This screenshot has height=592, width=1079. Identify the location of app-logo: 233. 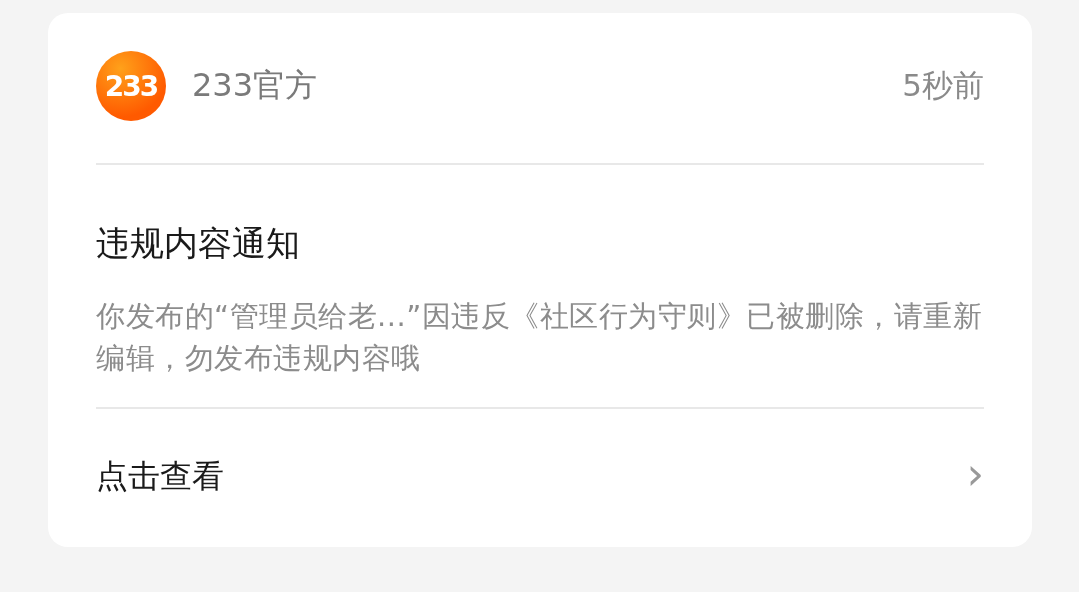
(131, 86).